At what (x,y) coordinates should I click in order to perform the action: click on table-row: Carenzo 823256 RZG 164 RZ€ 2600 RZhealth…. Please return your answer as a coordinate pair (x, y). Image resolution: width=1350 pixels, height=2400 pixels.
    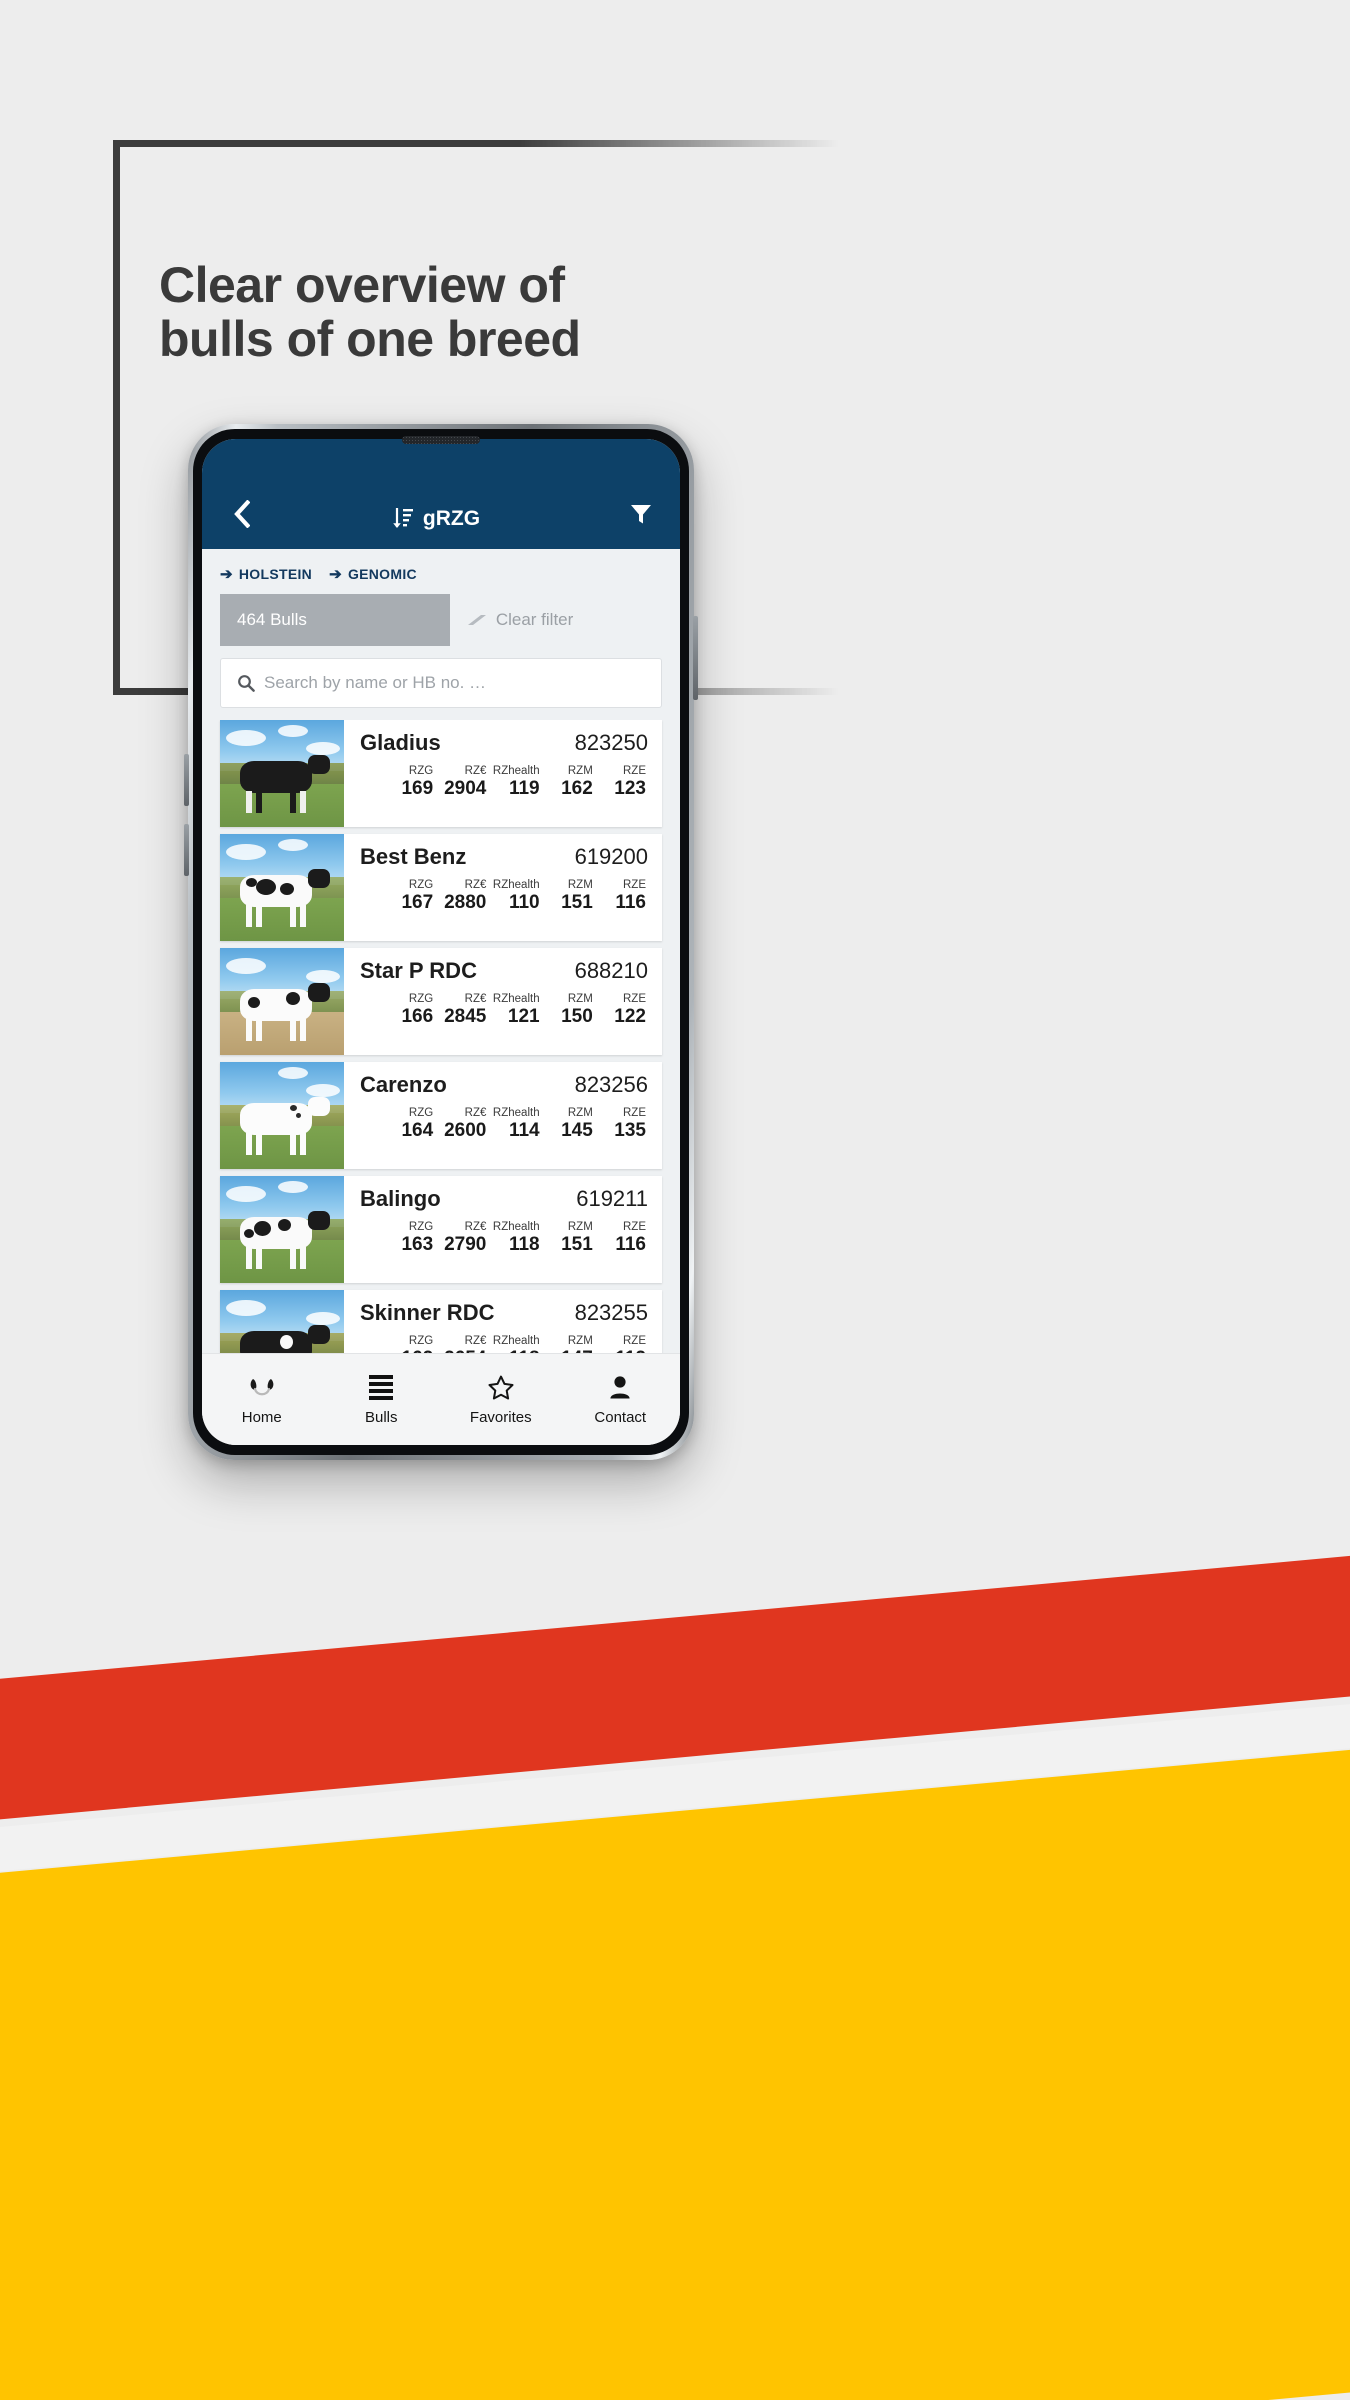
    Looking at the image, I should click on (441, 1115).